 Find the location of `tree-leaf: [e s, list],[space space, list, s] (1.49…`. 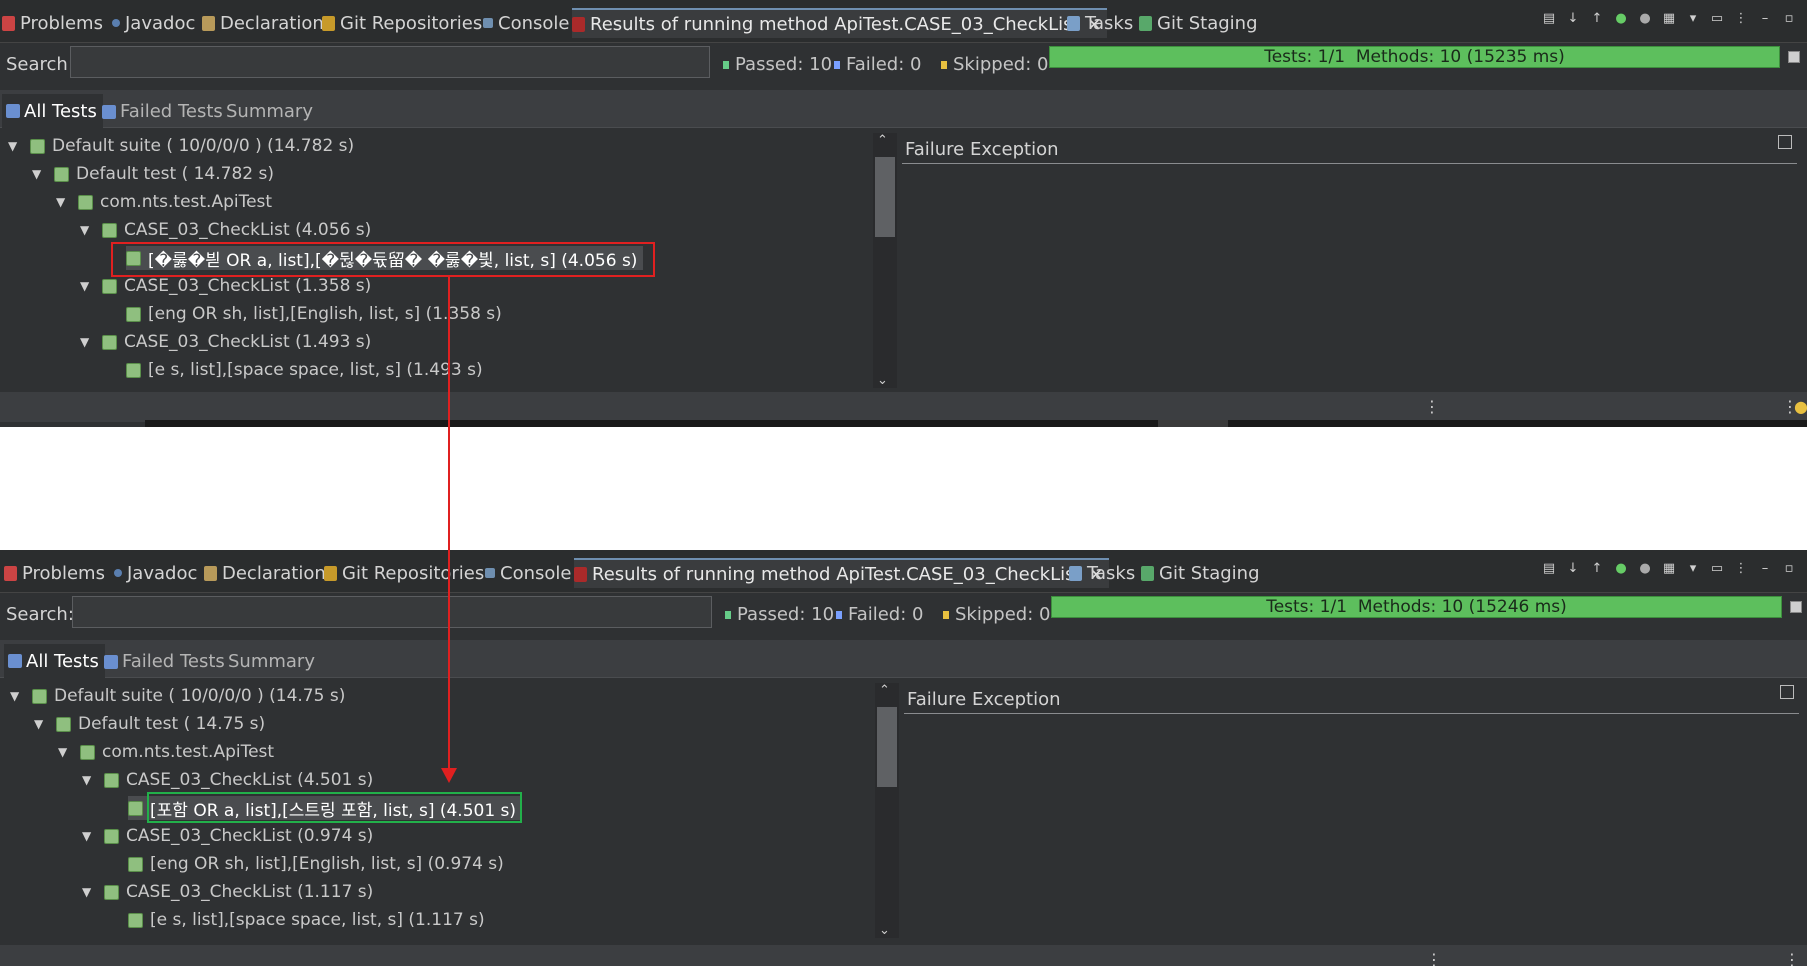

tree-leaf: [e s, list],[space space, list, s] (1.49… is located at coordinates (304, 370).